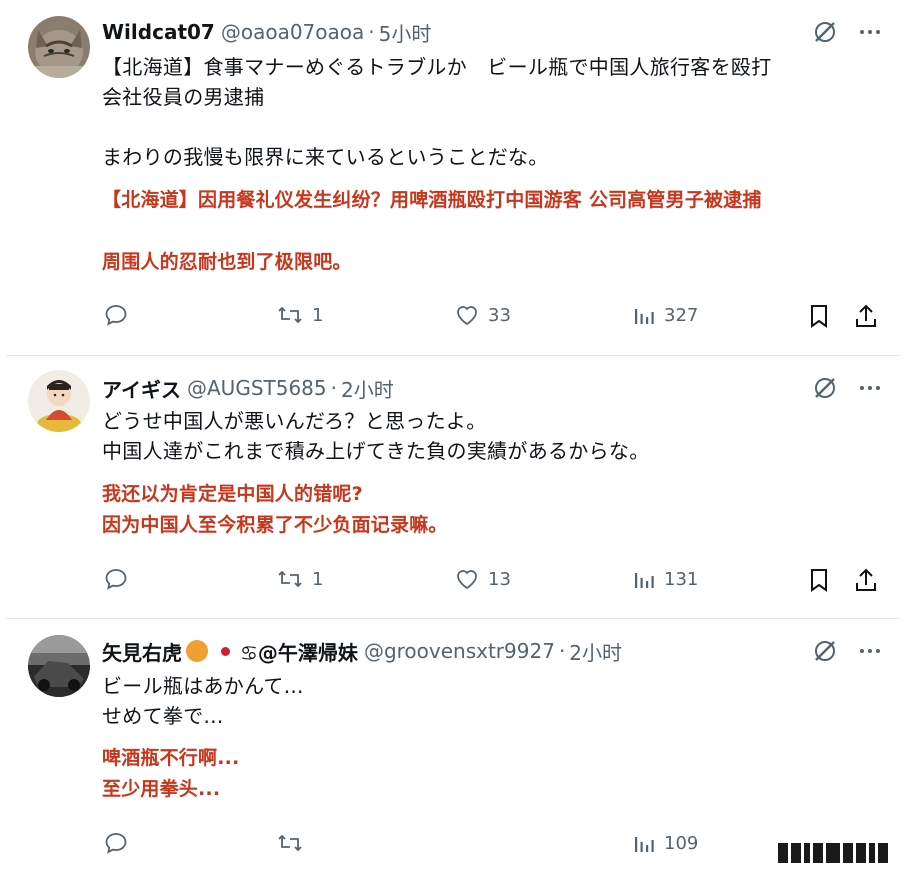 This screenshot has height=877, width=906. What do you see at coordinates (142, 651) in the screenshot?
I see `display-name: 矢見右虎` at bounding box center [142, 651].